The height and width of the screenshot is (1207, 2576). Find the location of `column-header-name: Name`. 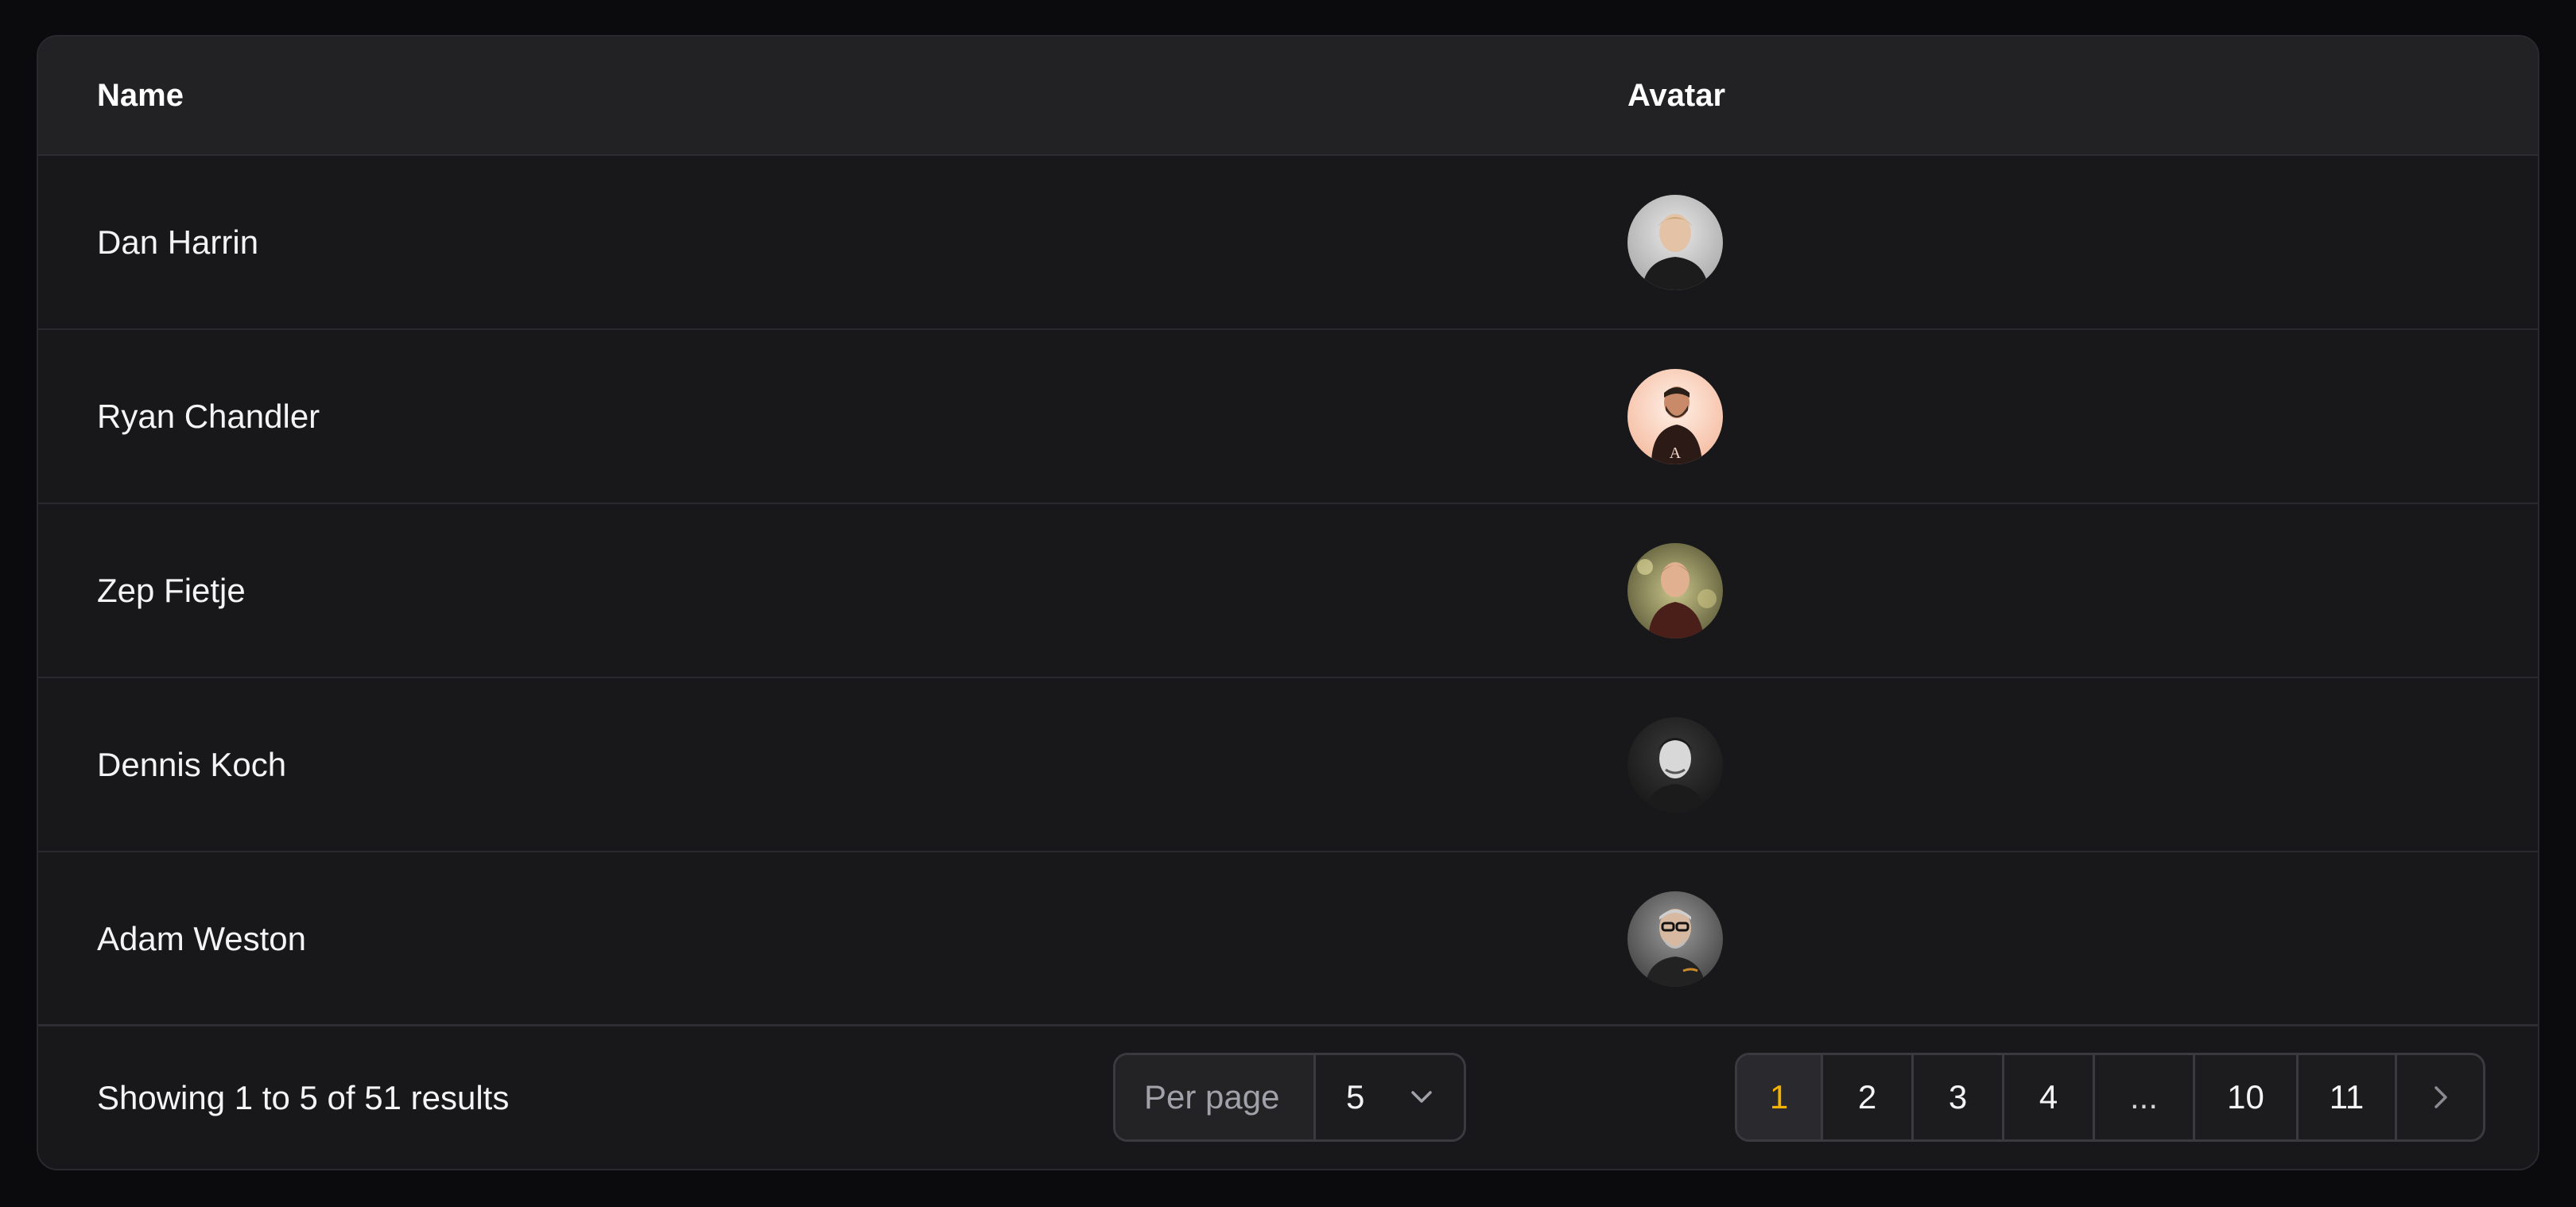

column-header-name: Name is located at coordinates (141, 95).